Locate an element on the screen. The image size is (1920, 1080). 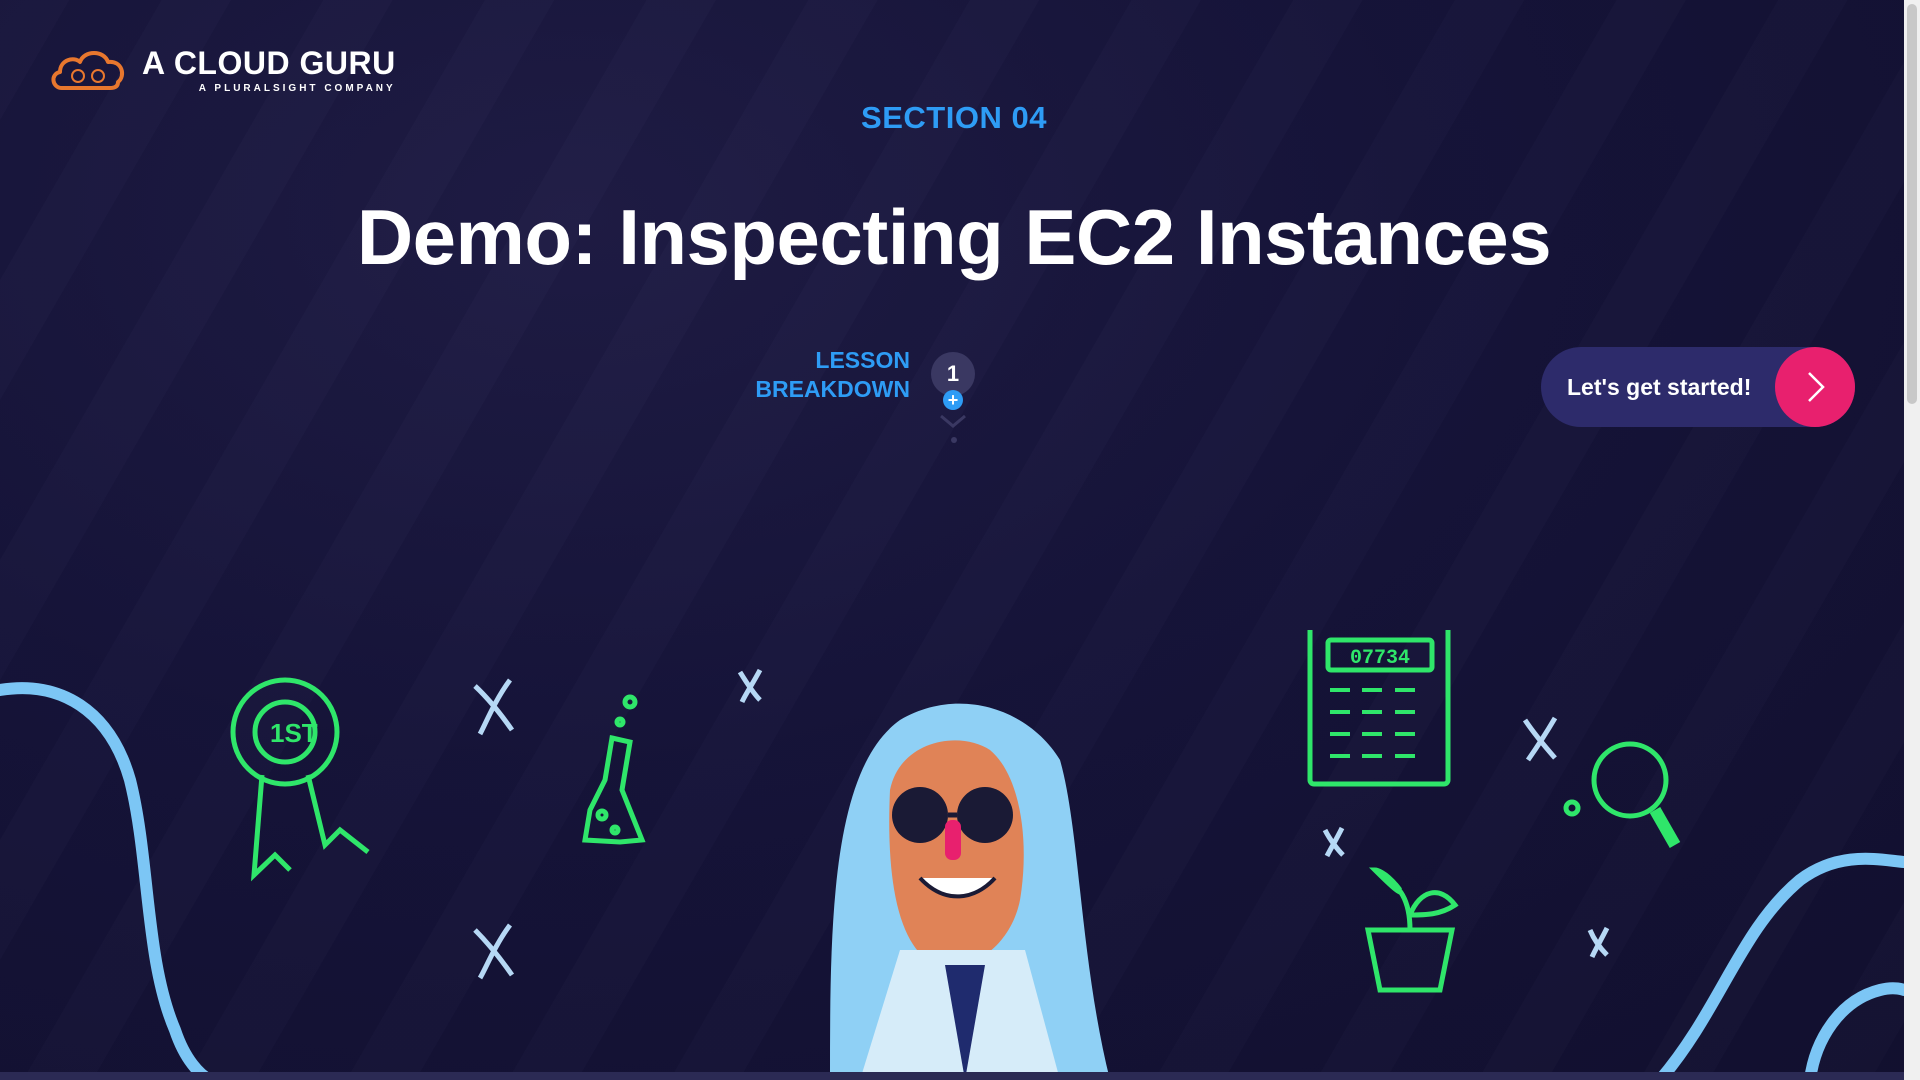
scroll-indicator-dot is located at coordinates (954, 440).